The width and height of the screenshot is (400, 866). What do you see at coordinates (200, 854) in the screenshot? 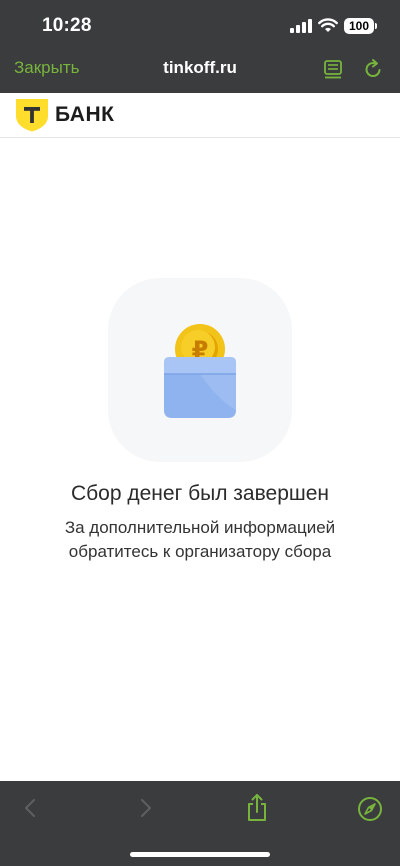
I see `home-indicator` at bounding box center [200, 854].